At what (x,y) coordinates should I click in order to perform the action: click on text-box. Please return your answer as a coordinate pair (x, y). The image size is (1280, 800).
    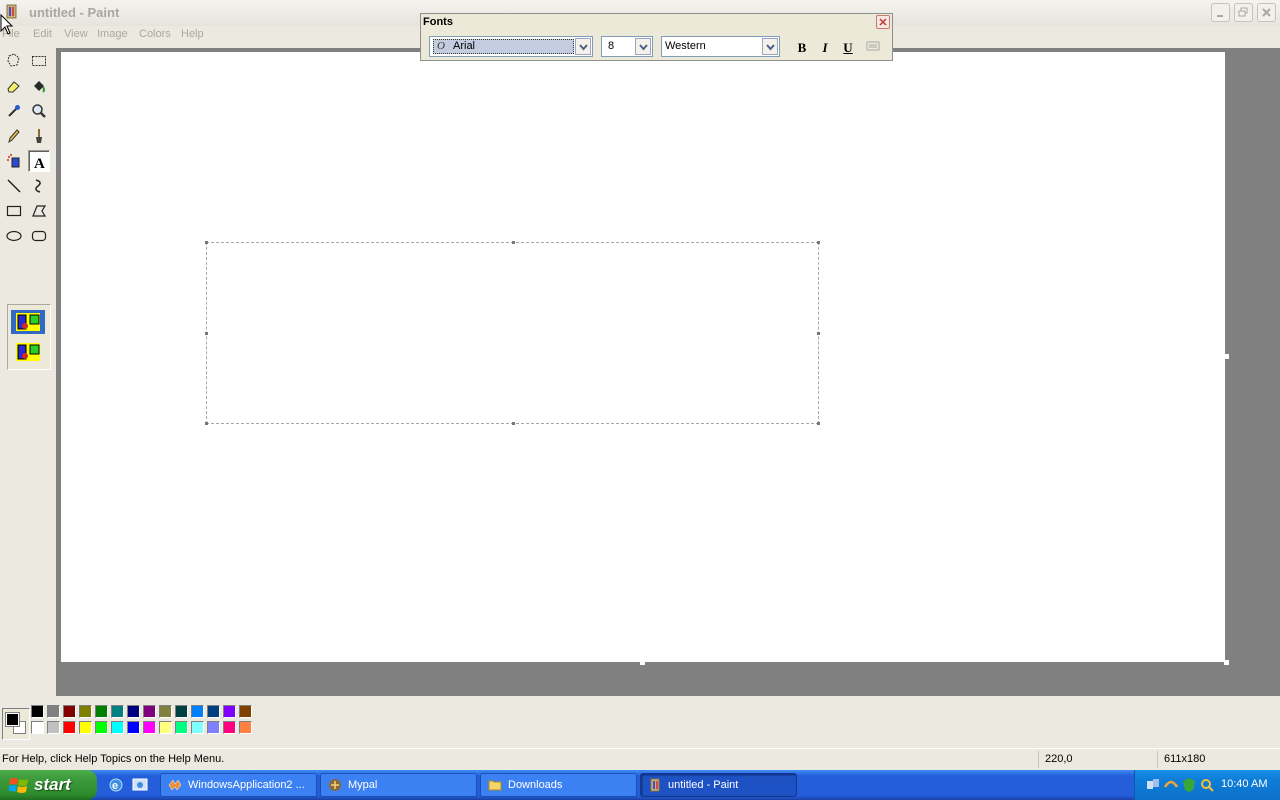
    Looking at the image, I should click on (512, 333).